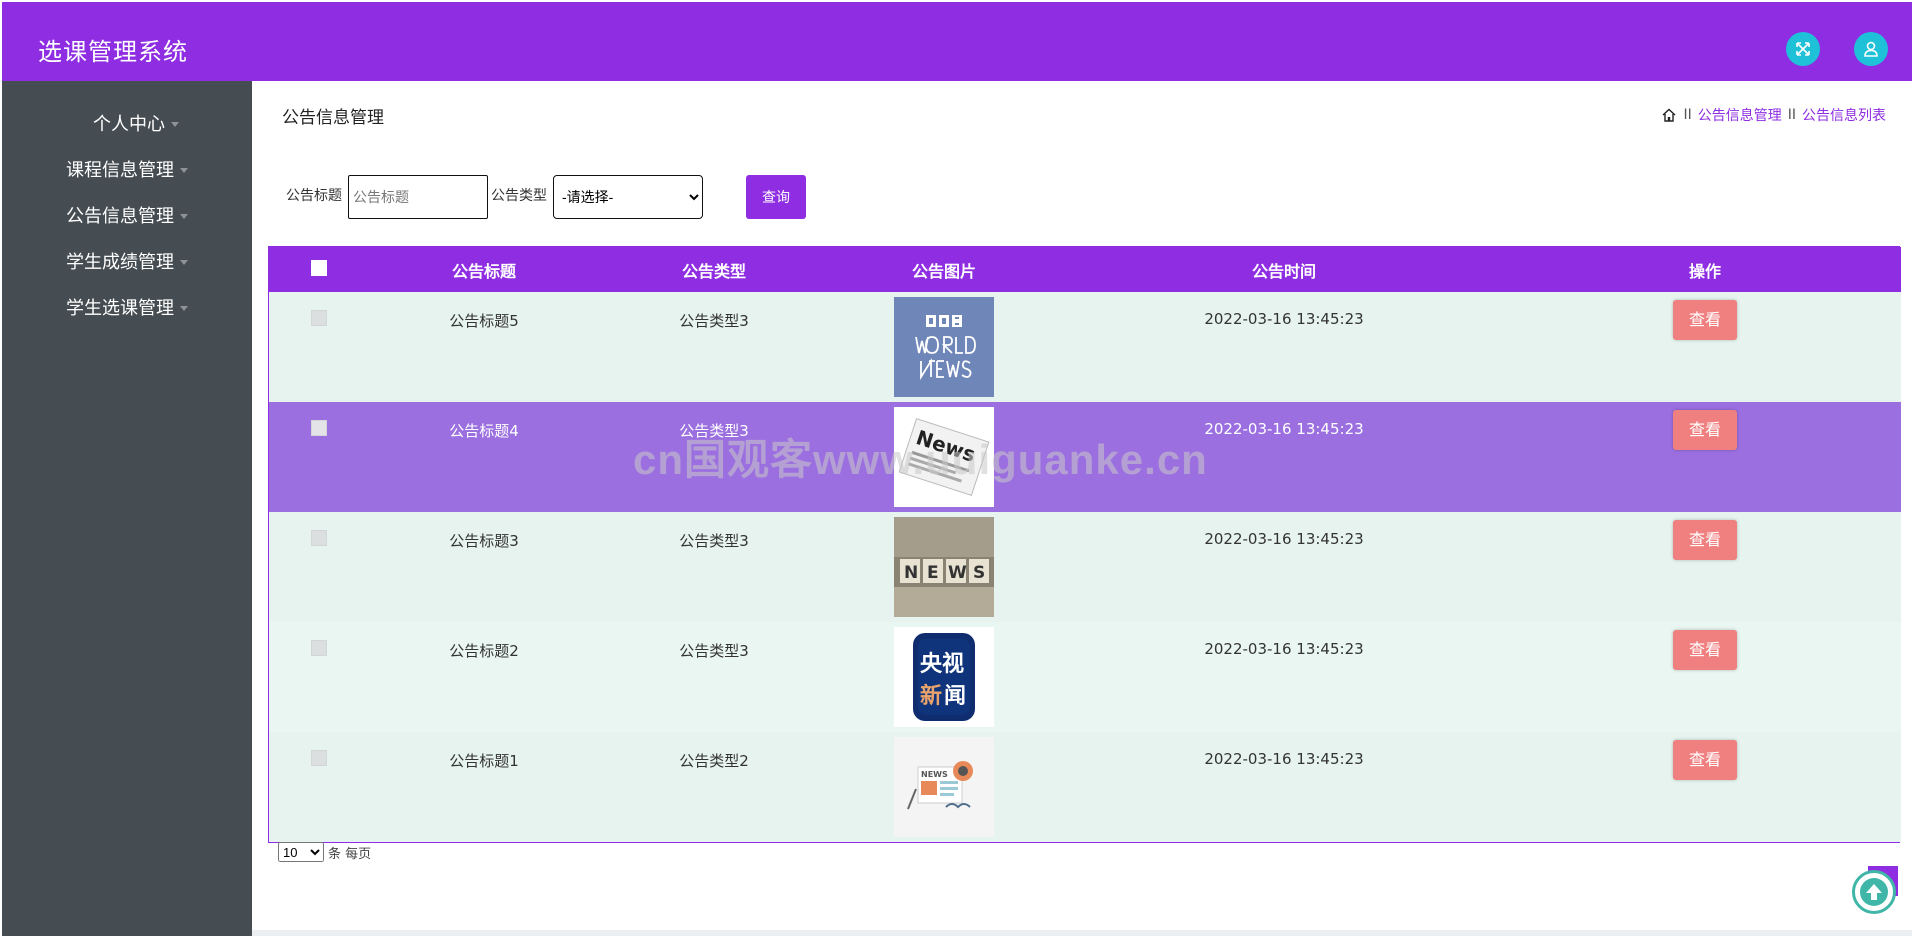 The width and height of the screenshot is (1912, 936). I want to click on cell-type: 公告类型2, so click(714, 761).